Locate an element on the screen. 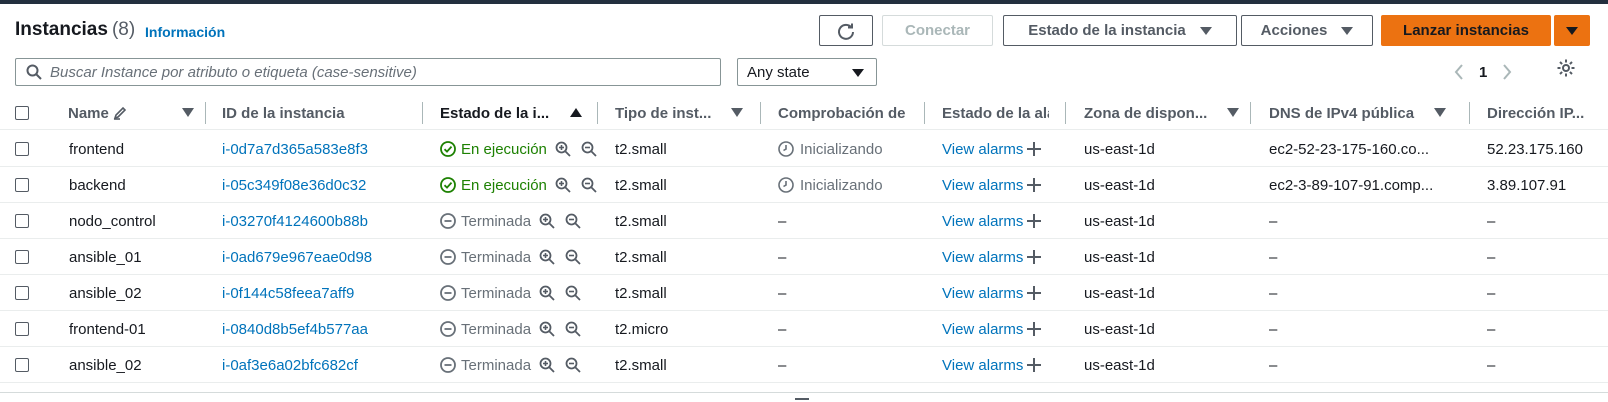 The height and width of the screenshot is (402, 1608). instance-id-link: i-0d7a7d365a583e8f3 is located at coordinates (322, 149).